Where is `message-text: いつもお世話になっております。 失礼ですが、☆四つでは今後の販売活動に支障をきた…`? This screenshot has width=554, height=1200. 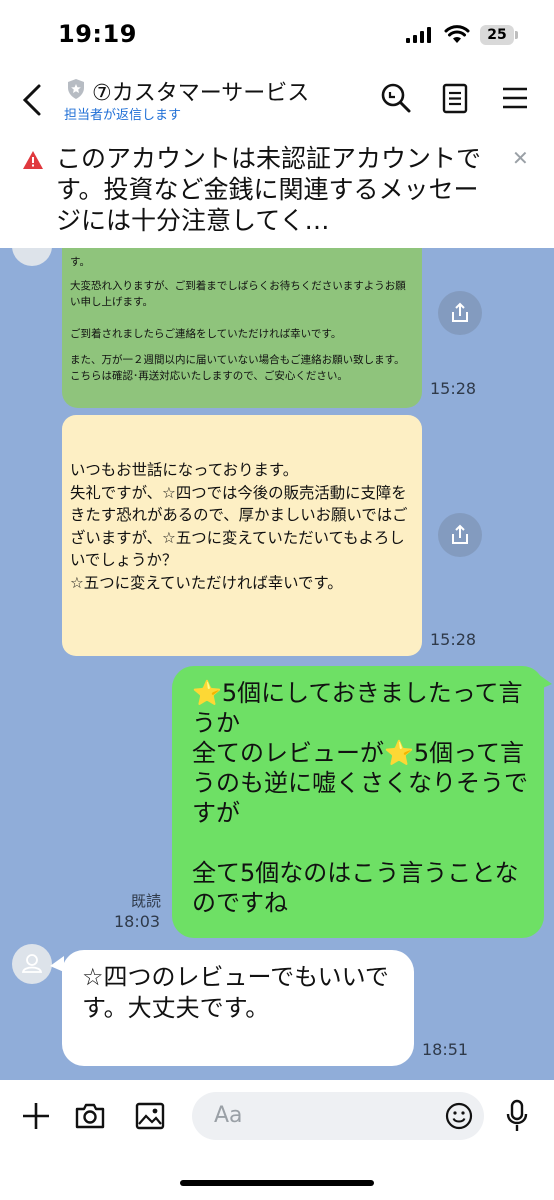 message-text: いつもお世話になっております。 失礼ですが、☆四つでは今後の販売活動に支障をきた… is located at coordinates (239, 526).